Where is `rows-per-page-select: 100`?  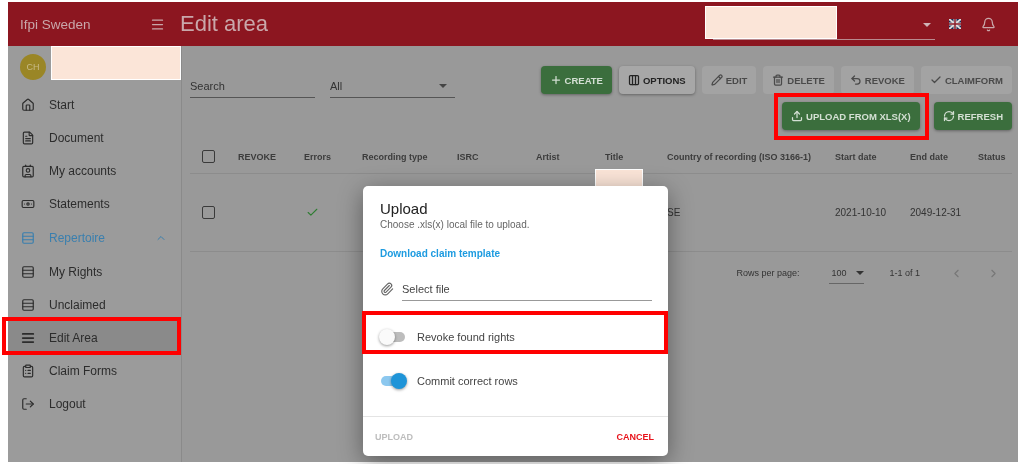 rows-per-page-select: 100 is located at coordinates (847, 273).